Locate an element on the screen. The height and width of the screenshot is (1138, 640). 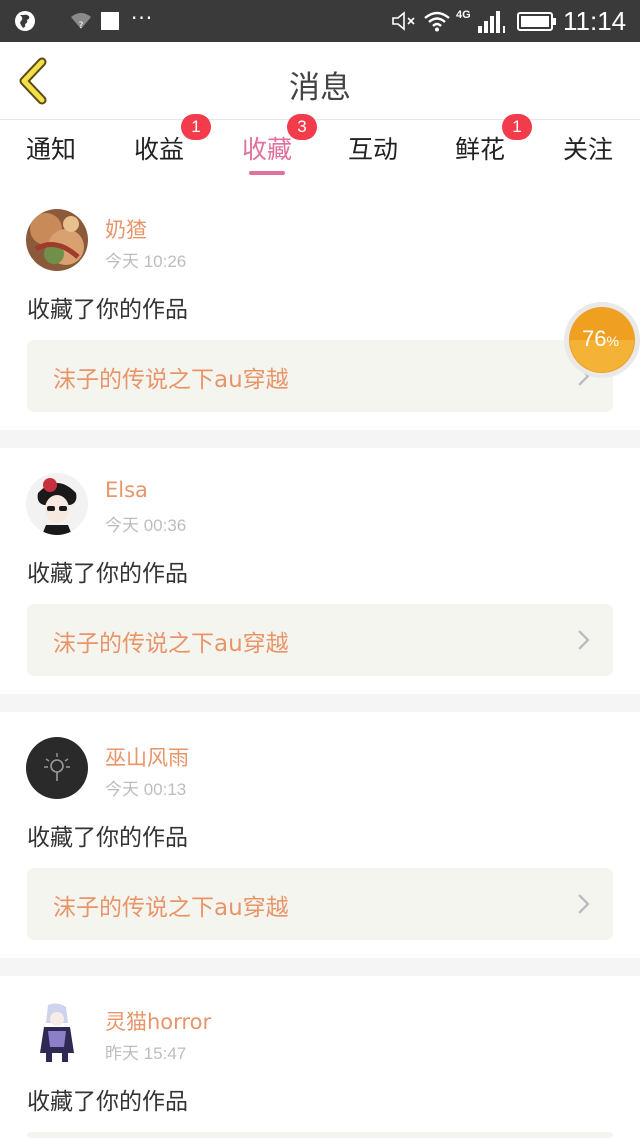
list-item: 灵猫horror 昨天 15:47 收藏了你的作品 is located at coordinates (320, 1057).